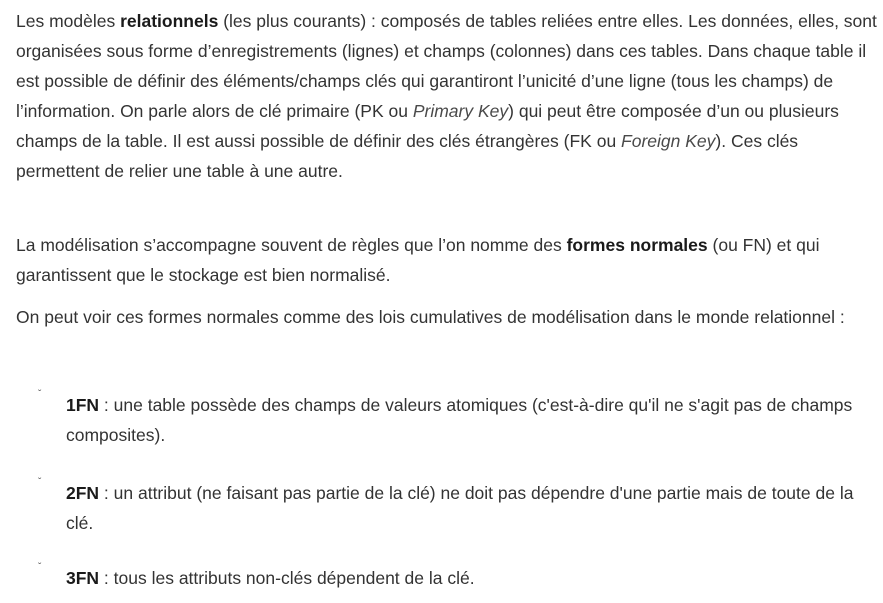 The width and height of the screenshot is (883, 603). I want to click on term-foreign-key: Foreign Key, so click(668, 141).